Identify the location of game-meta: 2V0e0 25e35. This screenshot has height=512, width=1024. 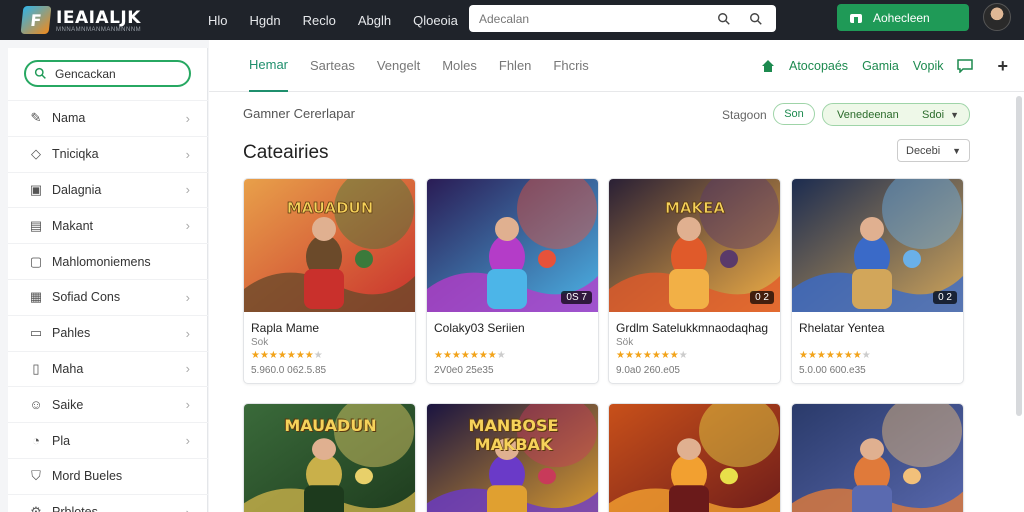
(464, 370).